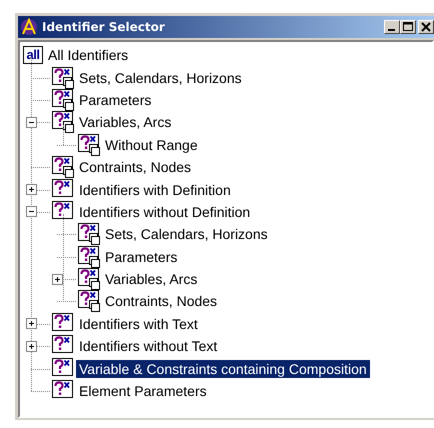 This screenshot has width=434, height=428. I want to click on close-button, so click(426, 27).